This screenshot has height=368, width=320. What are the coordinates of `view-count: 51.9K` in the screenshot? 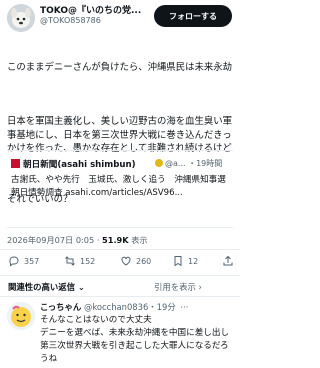 It's located at (115, 240).